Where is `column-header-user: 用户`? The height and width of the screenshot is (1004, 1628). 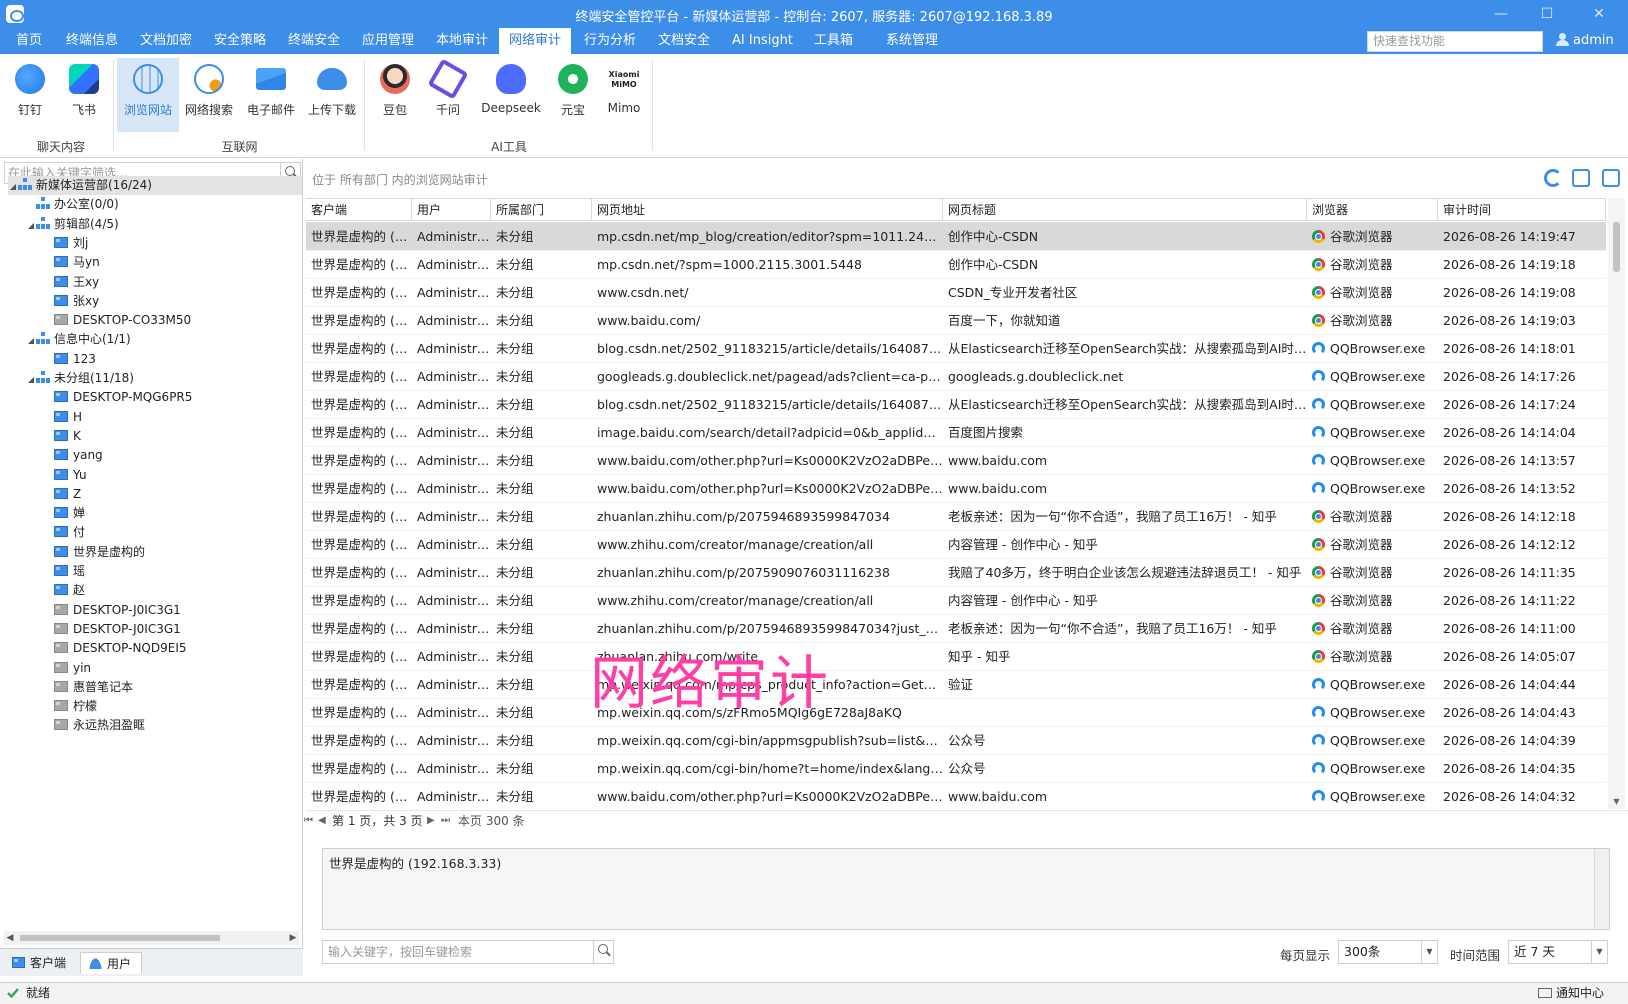
column-header-user: 用户 is located at coordinates (451, 210).